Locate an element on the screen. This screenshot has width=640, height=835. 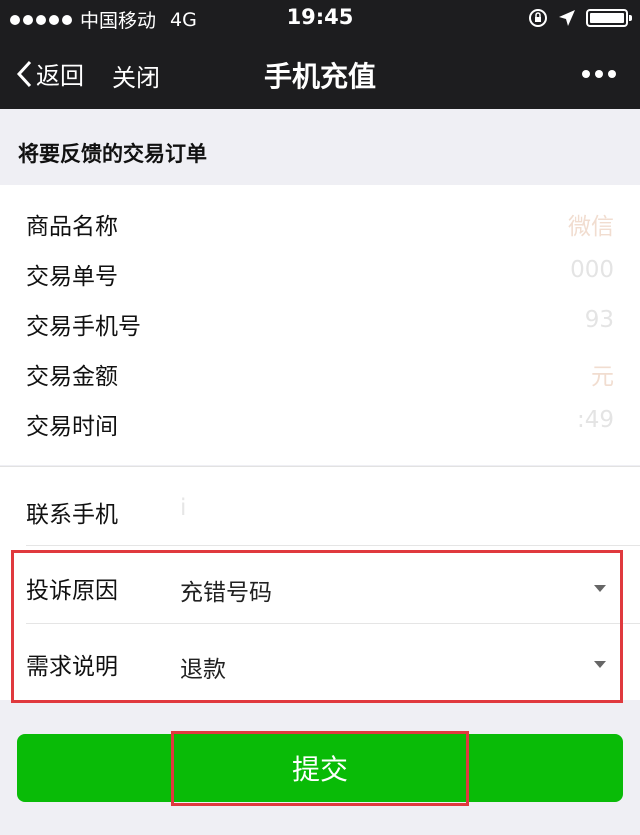
order-label-order-no: 交易单号 is located at coordinates (72, 277).